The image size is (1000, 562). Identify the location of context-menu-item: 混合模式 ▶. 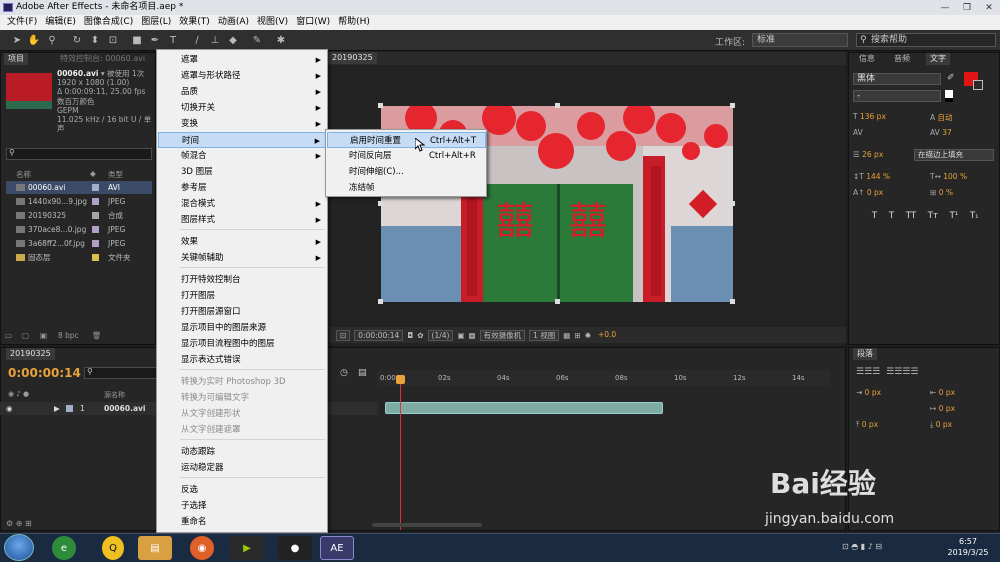
(242, 204).